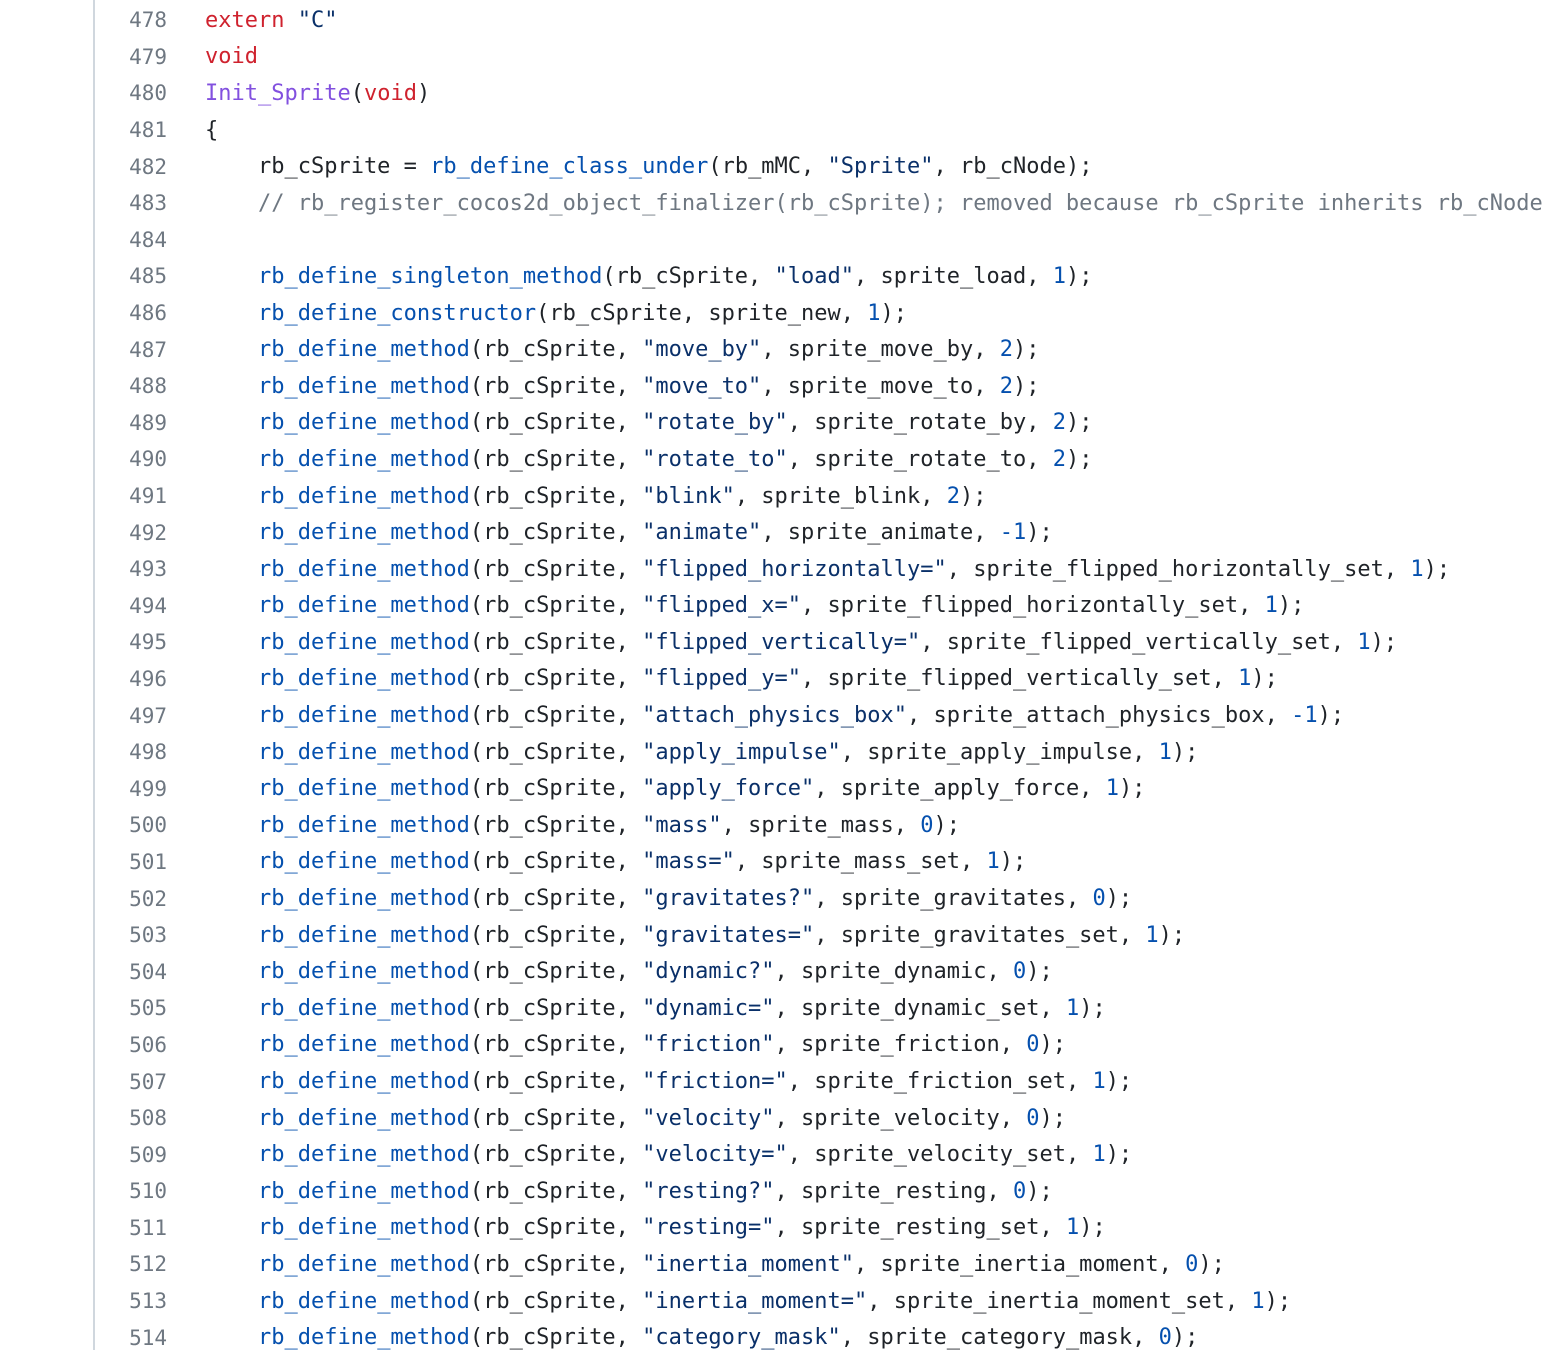 The image size is (1553, 1350). I want to click on code-token: "category_mask", so click(741, 1337).